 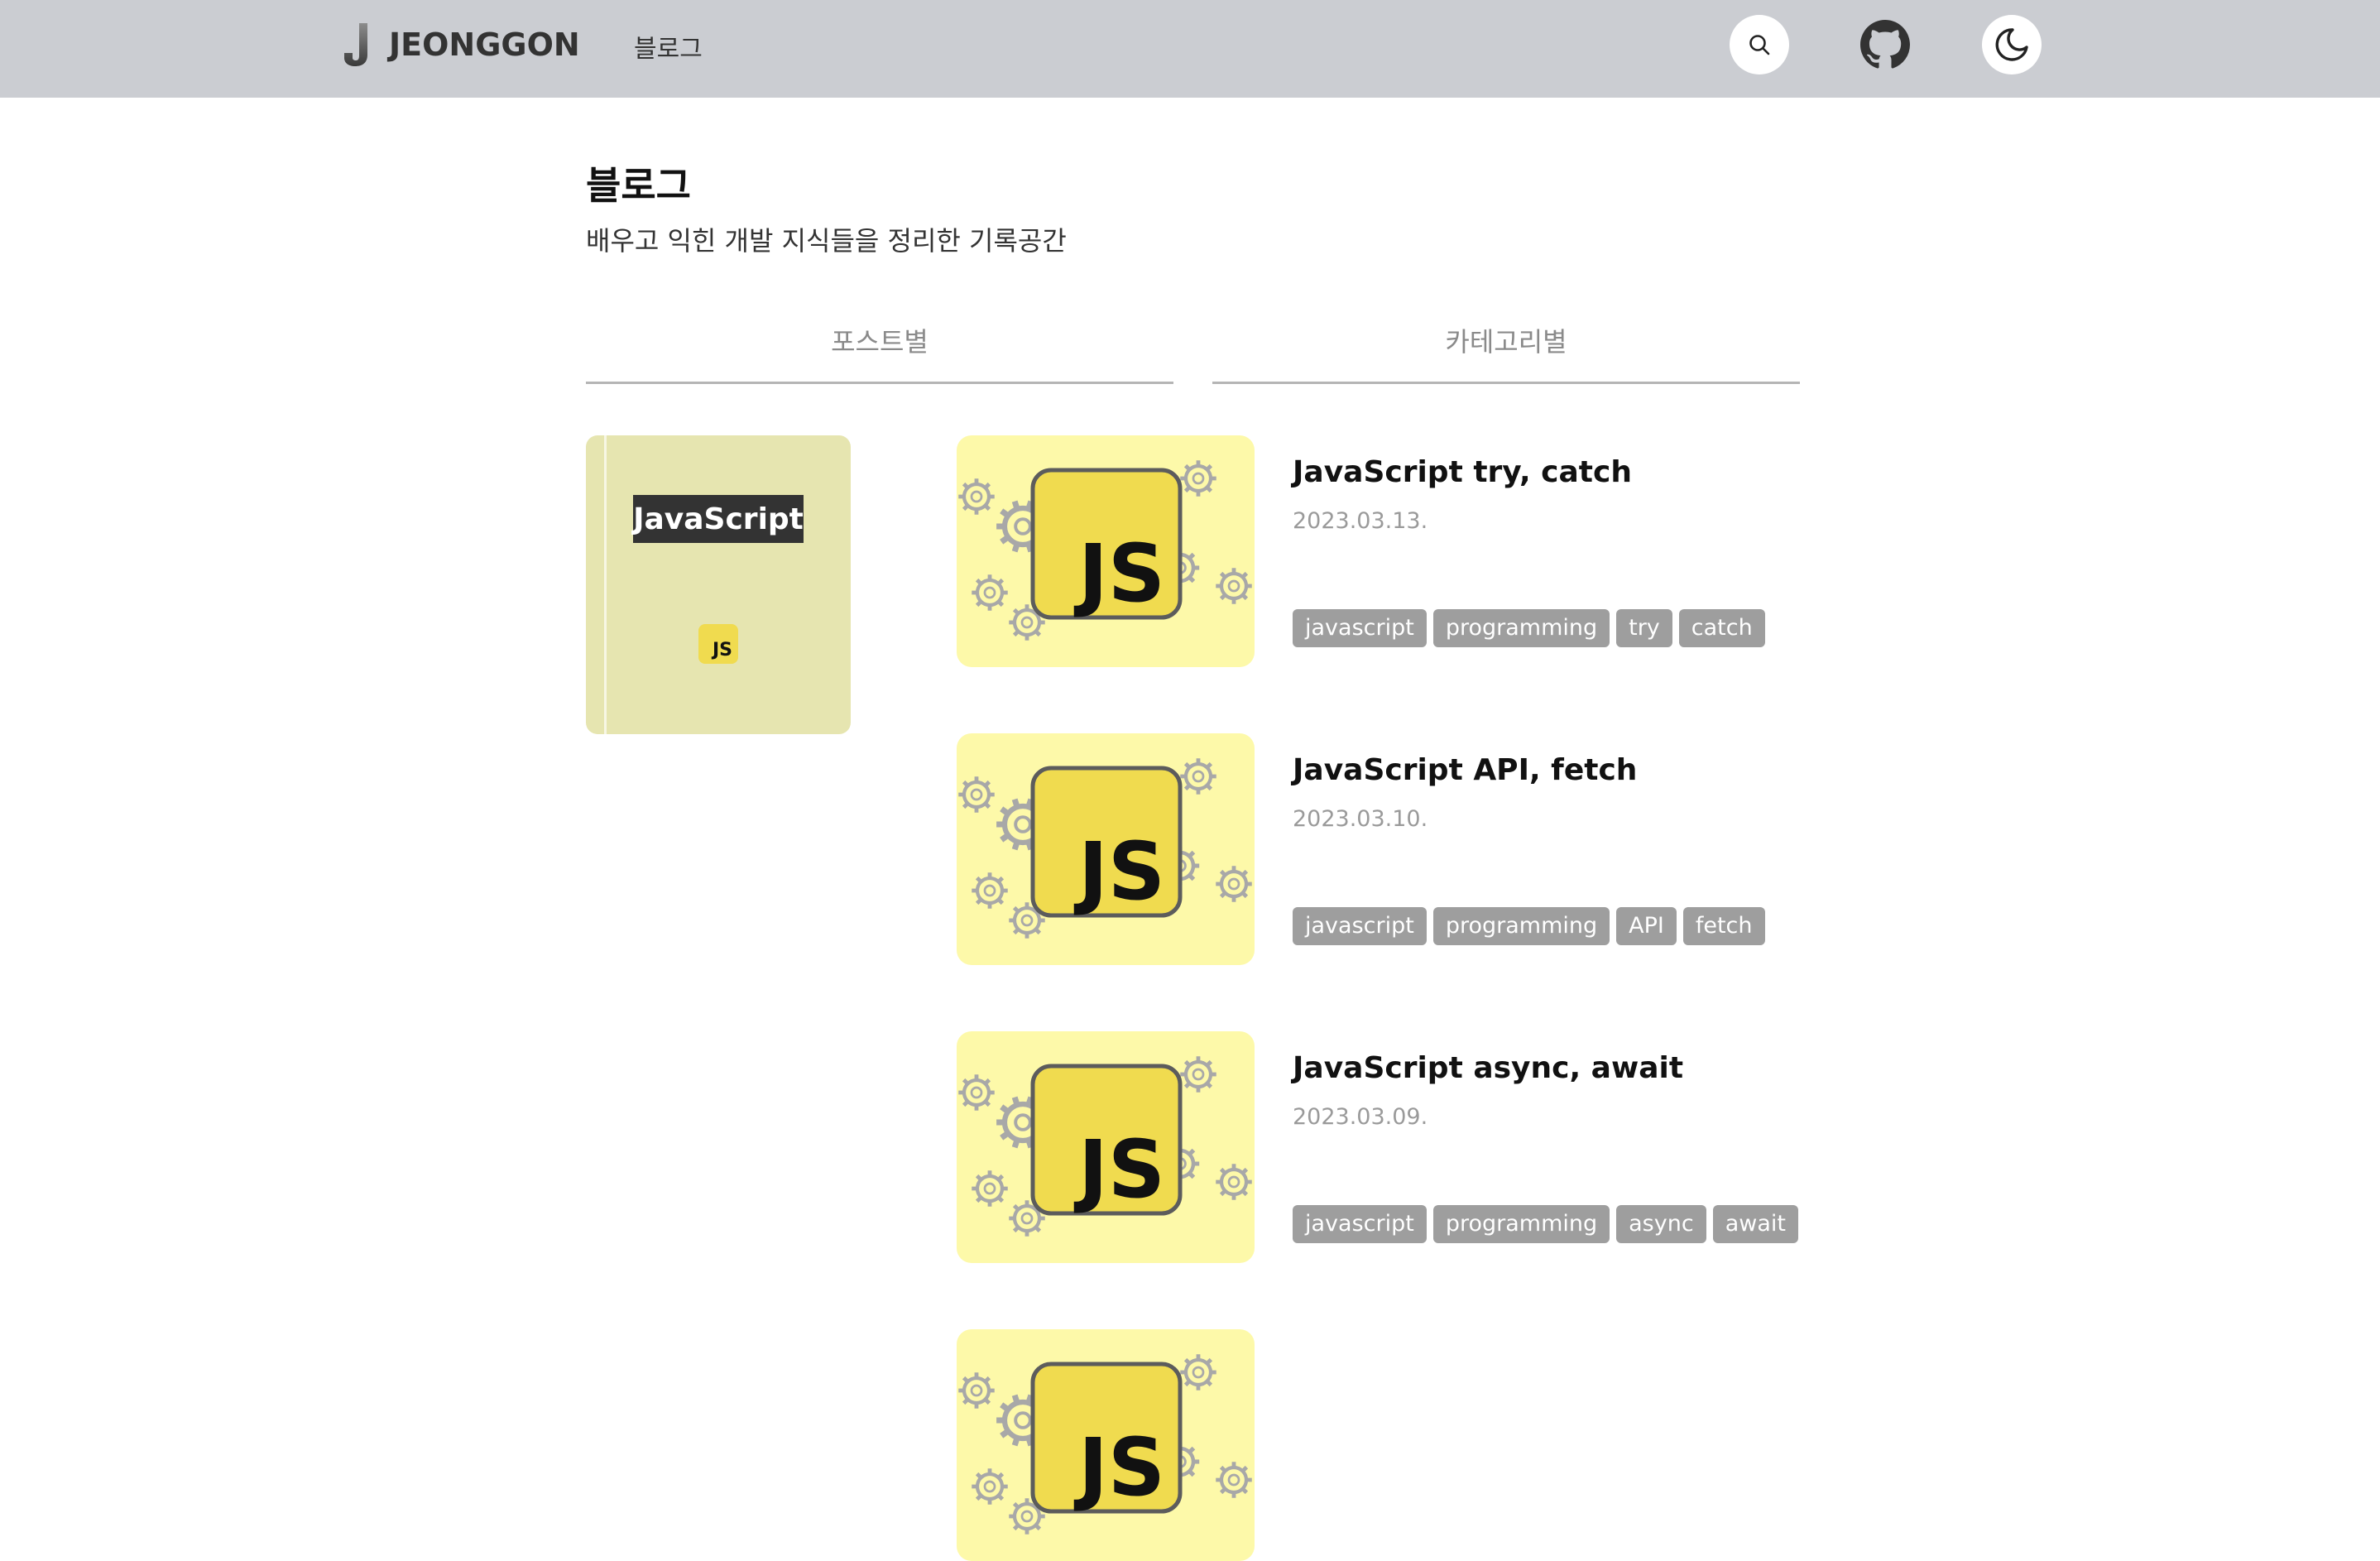 What do you see at coordinates (826, 241) in the screenshot?
I see `page-description: 배우고 익힌 개발 지식들을 정리한 기록공간` at bounding box center [826, 241].